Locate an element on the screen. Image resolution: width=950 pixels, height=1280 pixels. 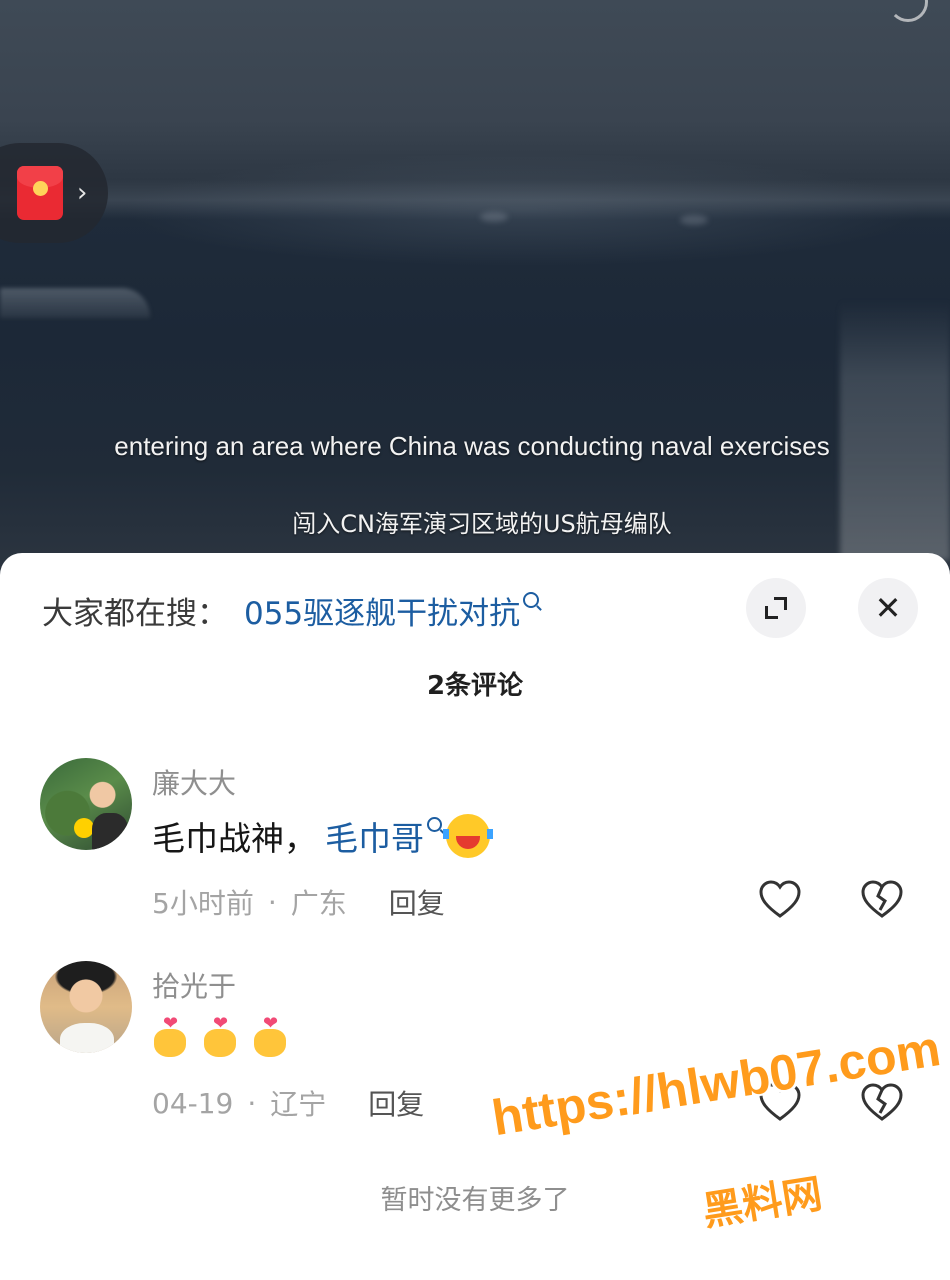
search-suggestion: 大家都在搜： 055驱逐舰干扰对抗 is located at coordinates (291, 610).